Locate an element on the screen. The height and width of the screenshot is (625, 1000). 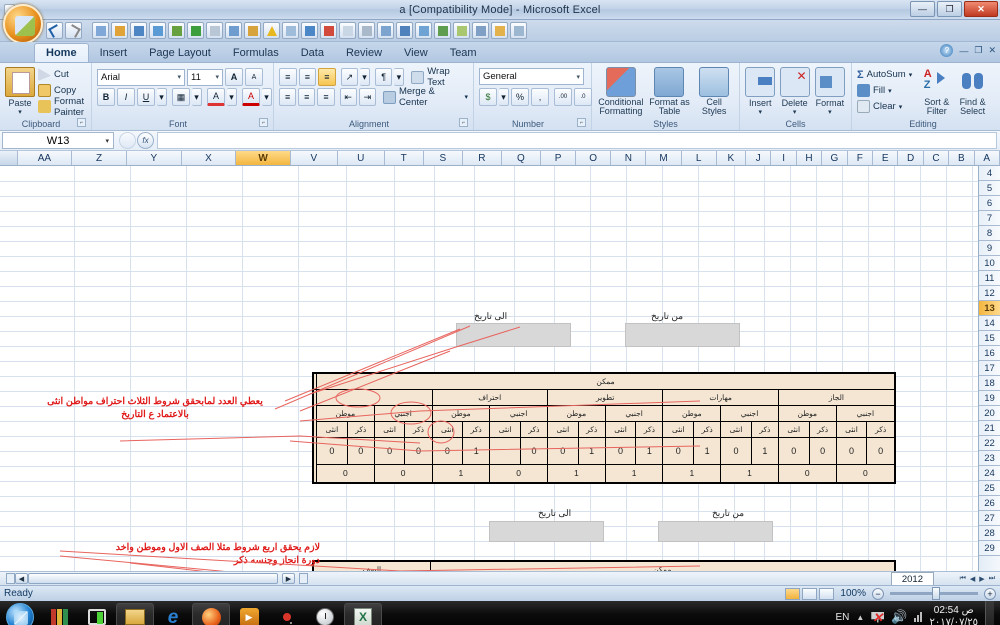
excel-app-icon: X is located at coordinates (363, 614).